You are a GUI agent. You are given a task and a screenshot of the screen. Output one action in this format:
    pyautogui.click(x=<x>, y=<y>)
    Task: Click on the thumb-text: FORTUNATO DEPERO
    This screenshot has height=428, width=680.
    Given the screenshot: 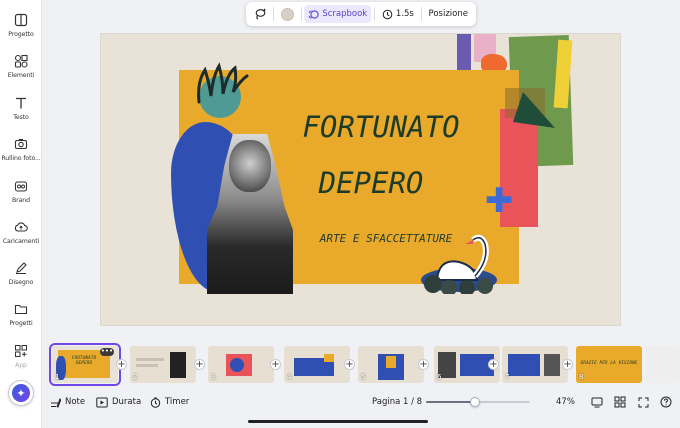 What is the action you would take?
    pyautogui.click(x=84, y=361)
    